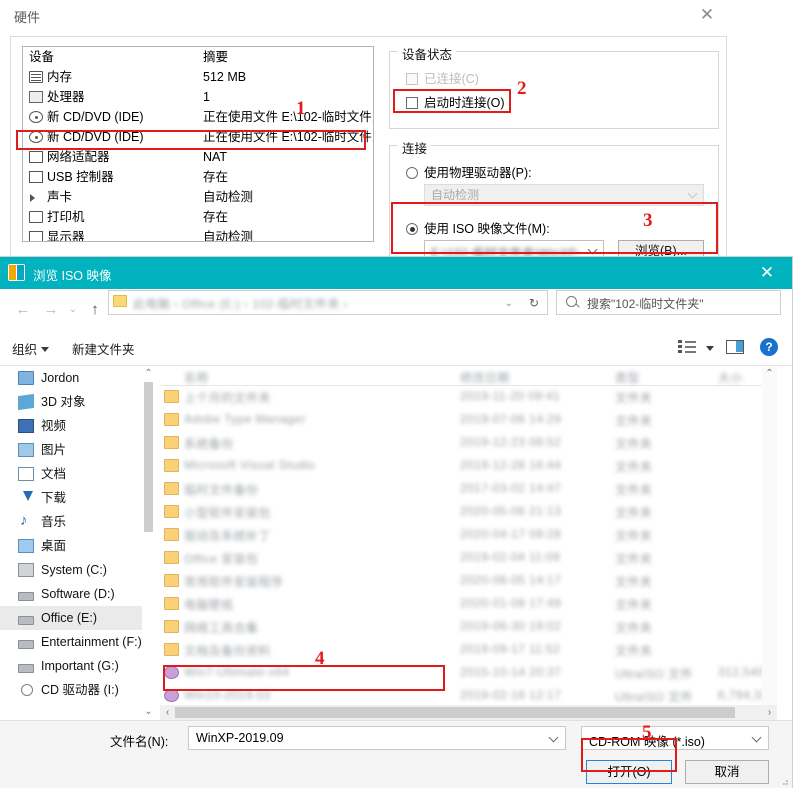  I want to click on file-list-horizontal-scrollbar: ‹ ›, so click(468, 712).